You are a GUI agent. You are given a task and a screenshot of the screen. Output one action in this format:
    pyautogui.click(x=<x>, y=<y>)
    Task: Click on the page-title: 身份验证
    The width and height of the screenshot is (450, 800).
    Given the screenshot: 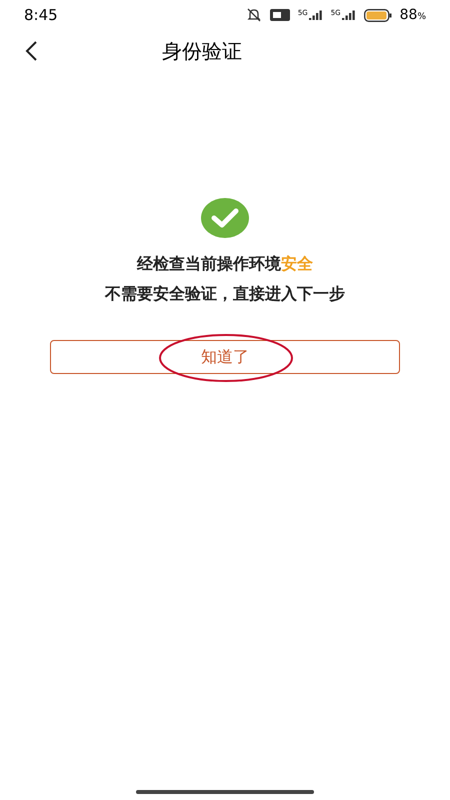 What is the action you would take?
    pyautogui.click(x=202, y=51)
    